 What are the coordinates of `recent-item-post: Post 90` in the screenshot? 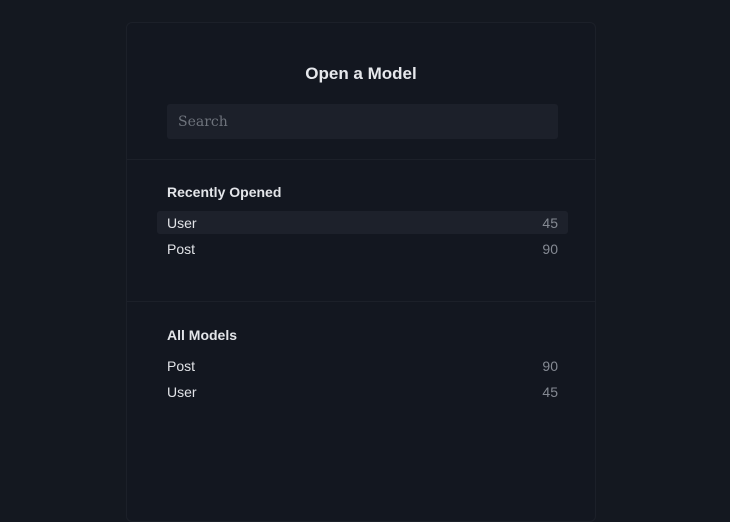 It's located at (362, 248).